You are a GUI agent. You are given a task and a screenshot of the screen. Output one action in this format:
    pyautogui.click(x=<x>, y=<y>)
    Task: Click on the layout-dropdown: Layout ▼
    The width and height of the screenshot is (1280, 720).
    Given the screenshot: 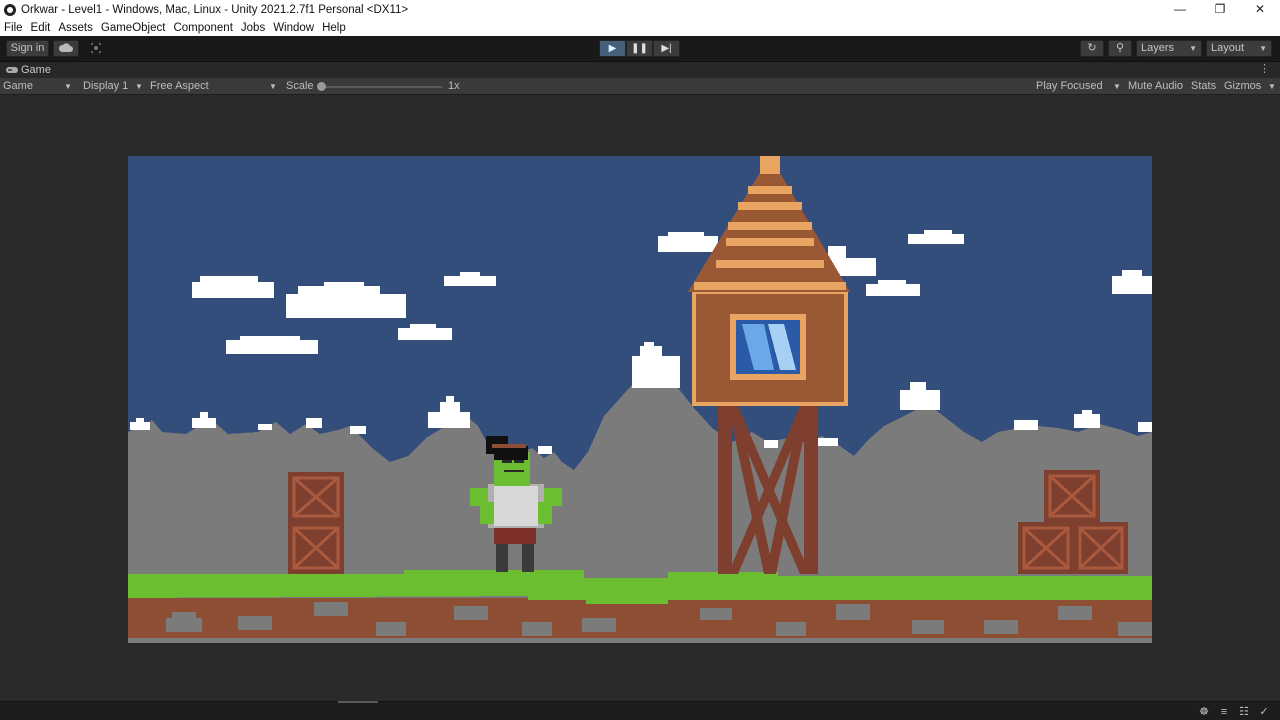 What is the action you would take?
    pyautogui.click(x=1239, y=48)
    